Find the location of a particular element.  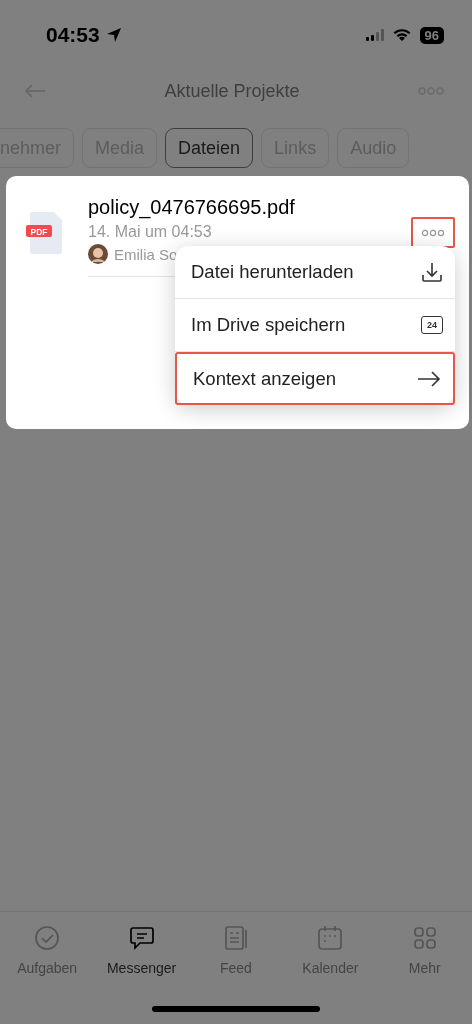

filter-tab: Dateien is located at coordinates (209, 148).